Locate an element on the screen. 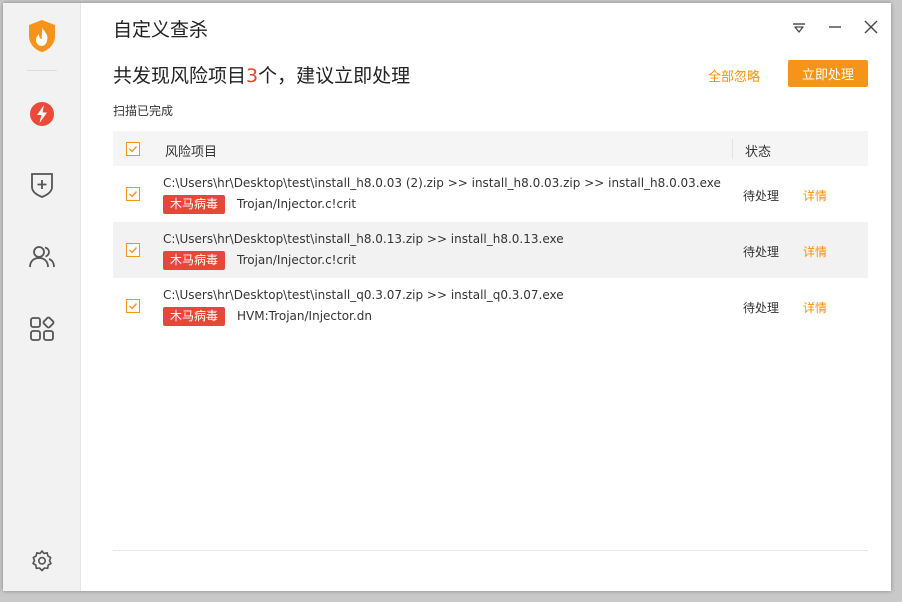 The width and height of the screenshot is (902, 602). apps-icon is located at coordinates (42, 331).